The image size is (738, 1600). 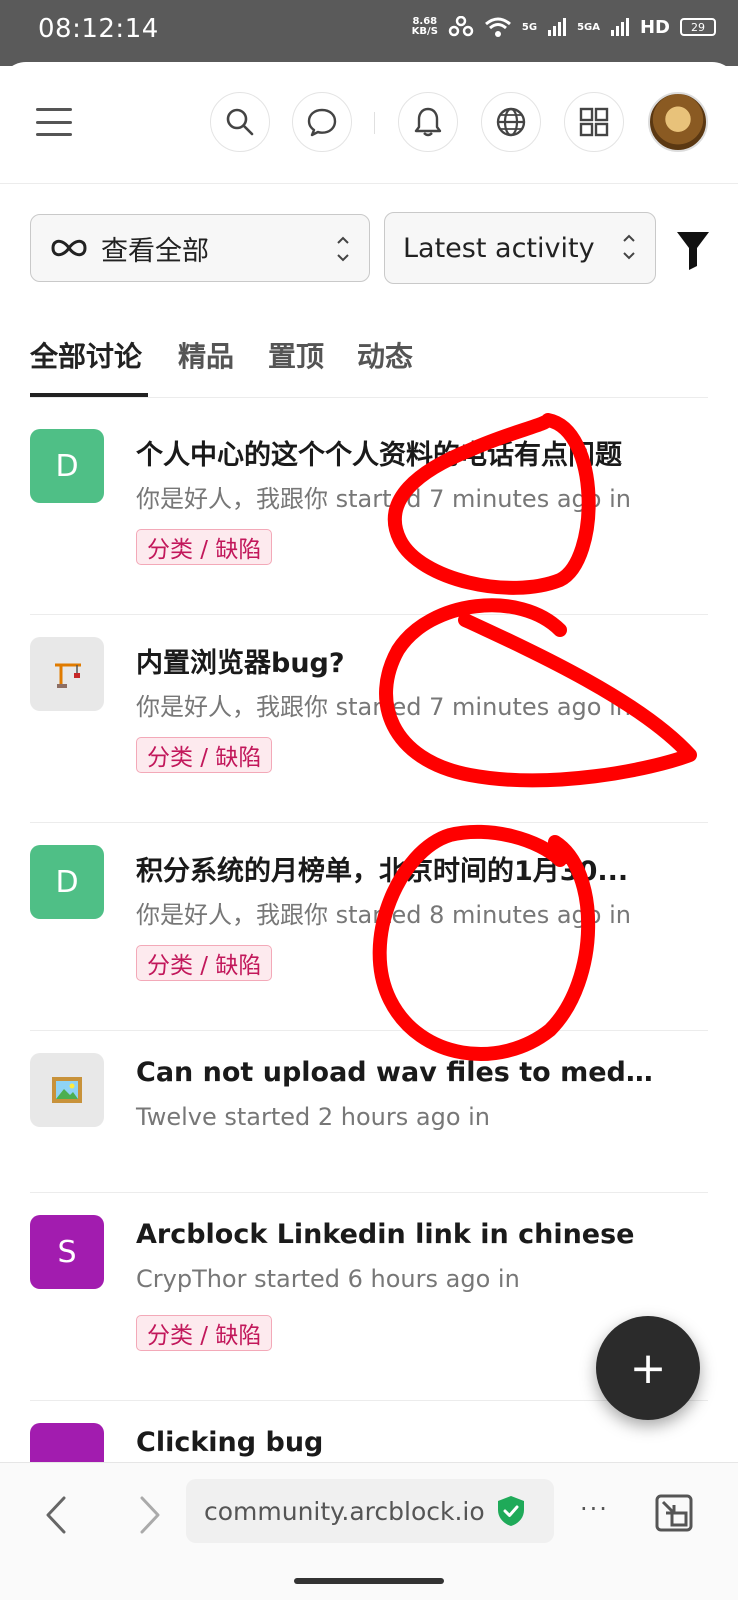 What do you see at coordinates (69, 248) in the screenshot?
I see `infinity-icon` at bounding box center [69, 248].